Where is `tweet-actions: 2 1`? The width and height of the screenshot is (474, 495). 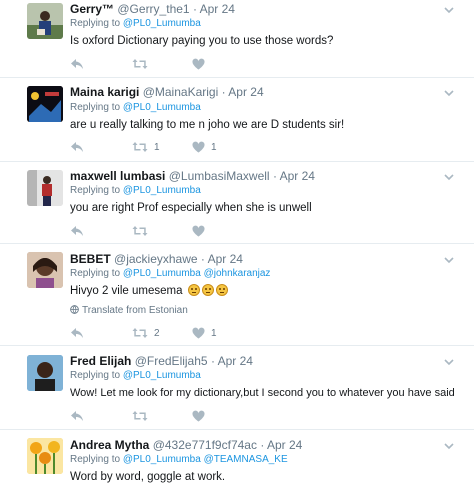 tweet-actions: 2 1 is located at coordinates (200, 333).